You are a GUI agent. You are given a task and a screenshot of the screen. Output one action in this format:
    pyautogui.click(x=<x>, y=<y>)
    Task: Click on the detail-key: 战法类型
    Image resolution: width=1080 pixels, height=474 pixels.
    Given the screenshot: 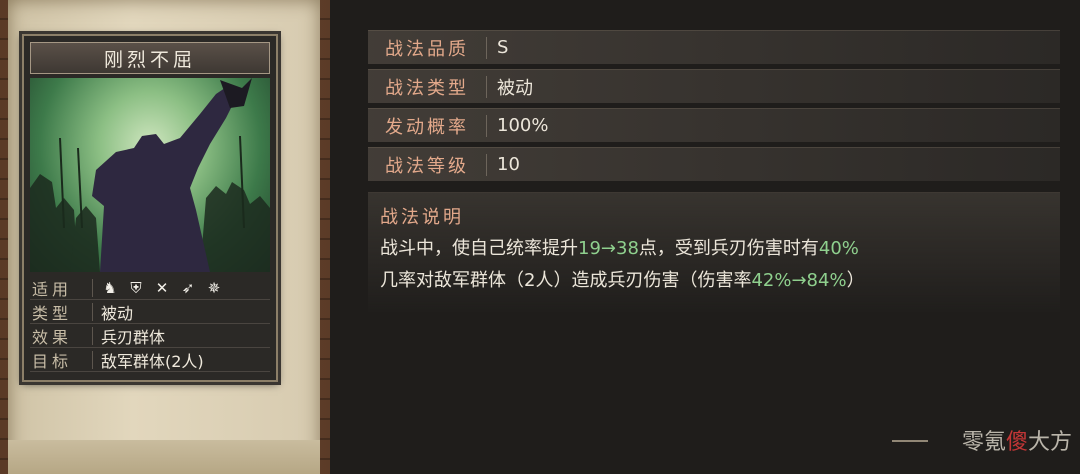 What is the action you would take?
    pyautogui.click(x=427, y=88)
    